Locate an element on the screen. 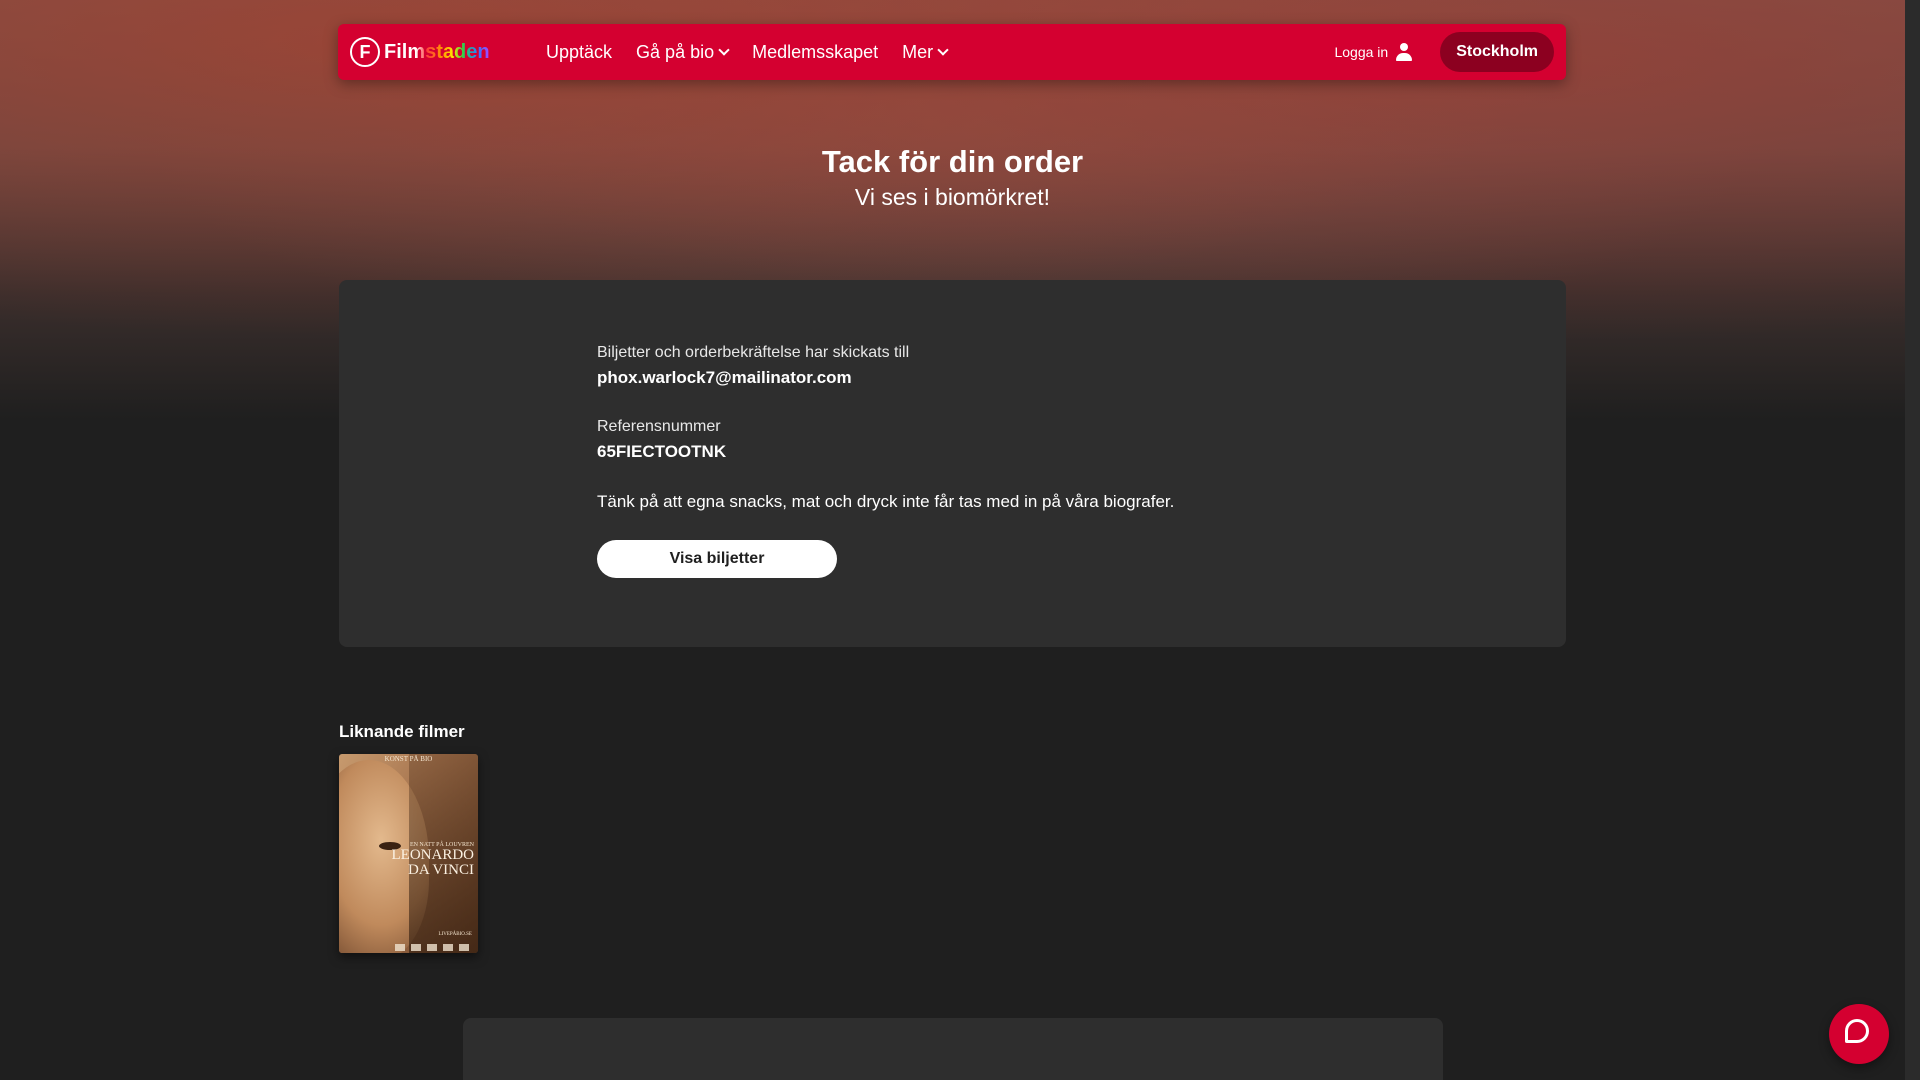  nav-item-label: Upptäck is located at coordinates (579, 51).